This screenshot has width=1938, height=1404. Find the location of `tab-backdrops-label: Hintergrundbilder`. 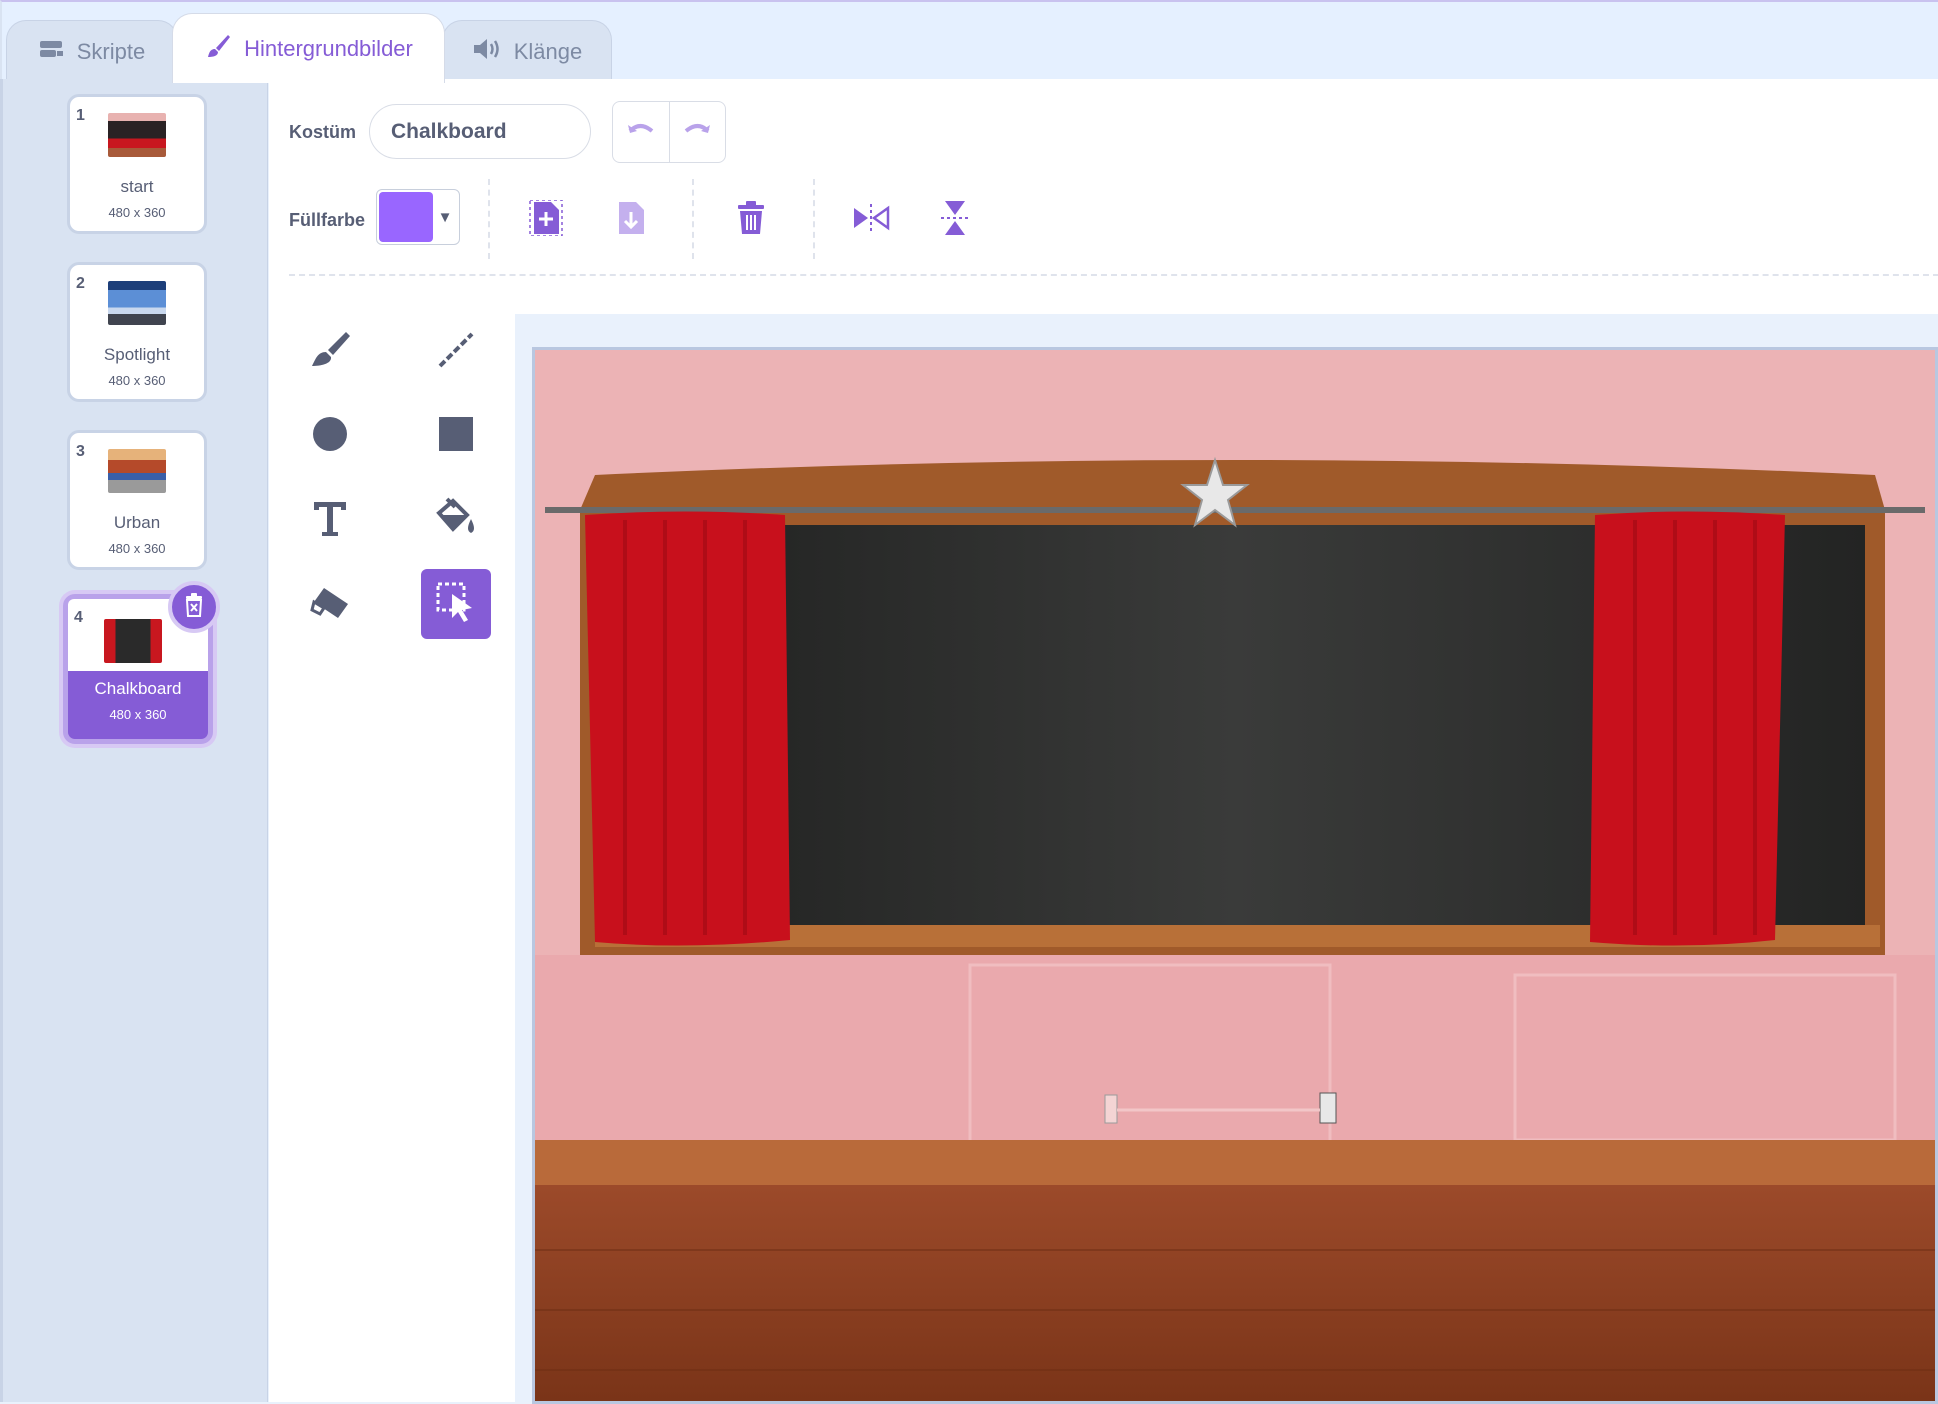

tab-backdrops-label: Hintergrundbilder is located at coordinates (328, 48).